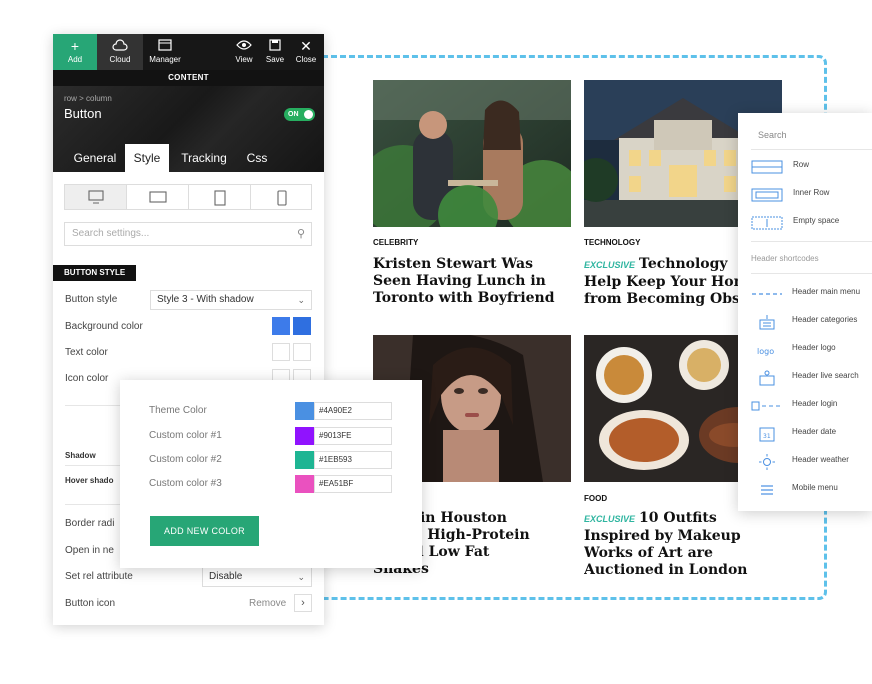 This screenshot has height=684, width=872. Describe the element at coordinates (811, 223) in the screenshot. I see `element-empty-space: Empty space` at that location.